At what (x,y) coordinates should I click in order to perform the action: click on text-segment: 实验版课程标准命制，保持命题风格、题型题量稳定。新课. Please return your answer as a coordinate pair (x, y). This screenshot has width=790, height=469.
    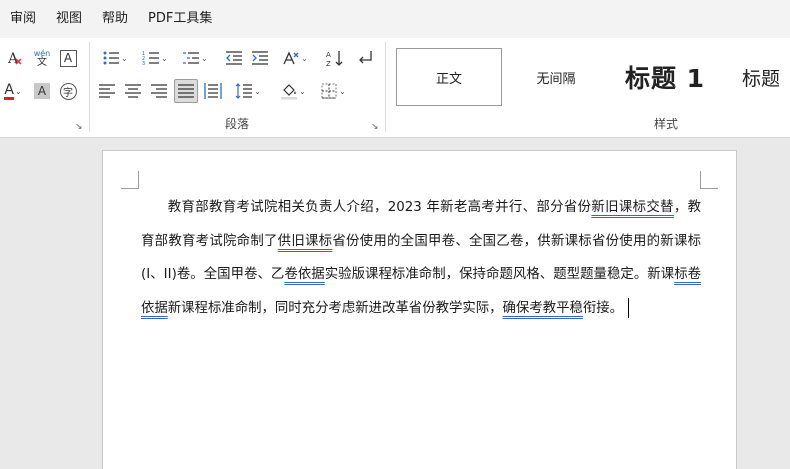
    Looking at the image, I should click on (499, 274).